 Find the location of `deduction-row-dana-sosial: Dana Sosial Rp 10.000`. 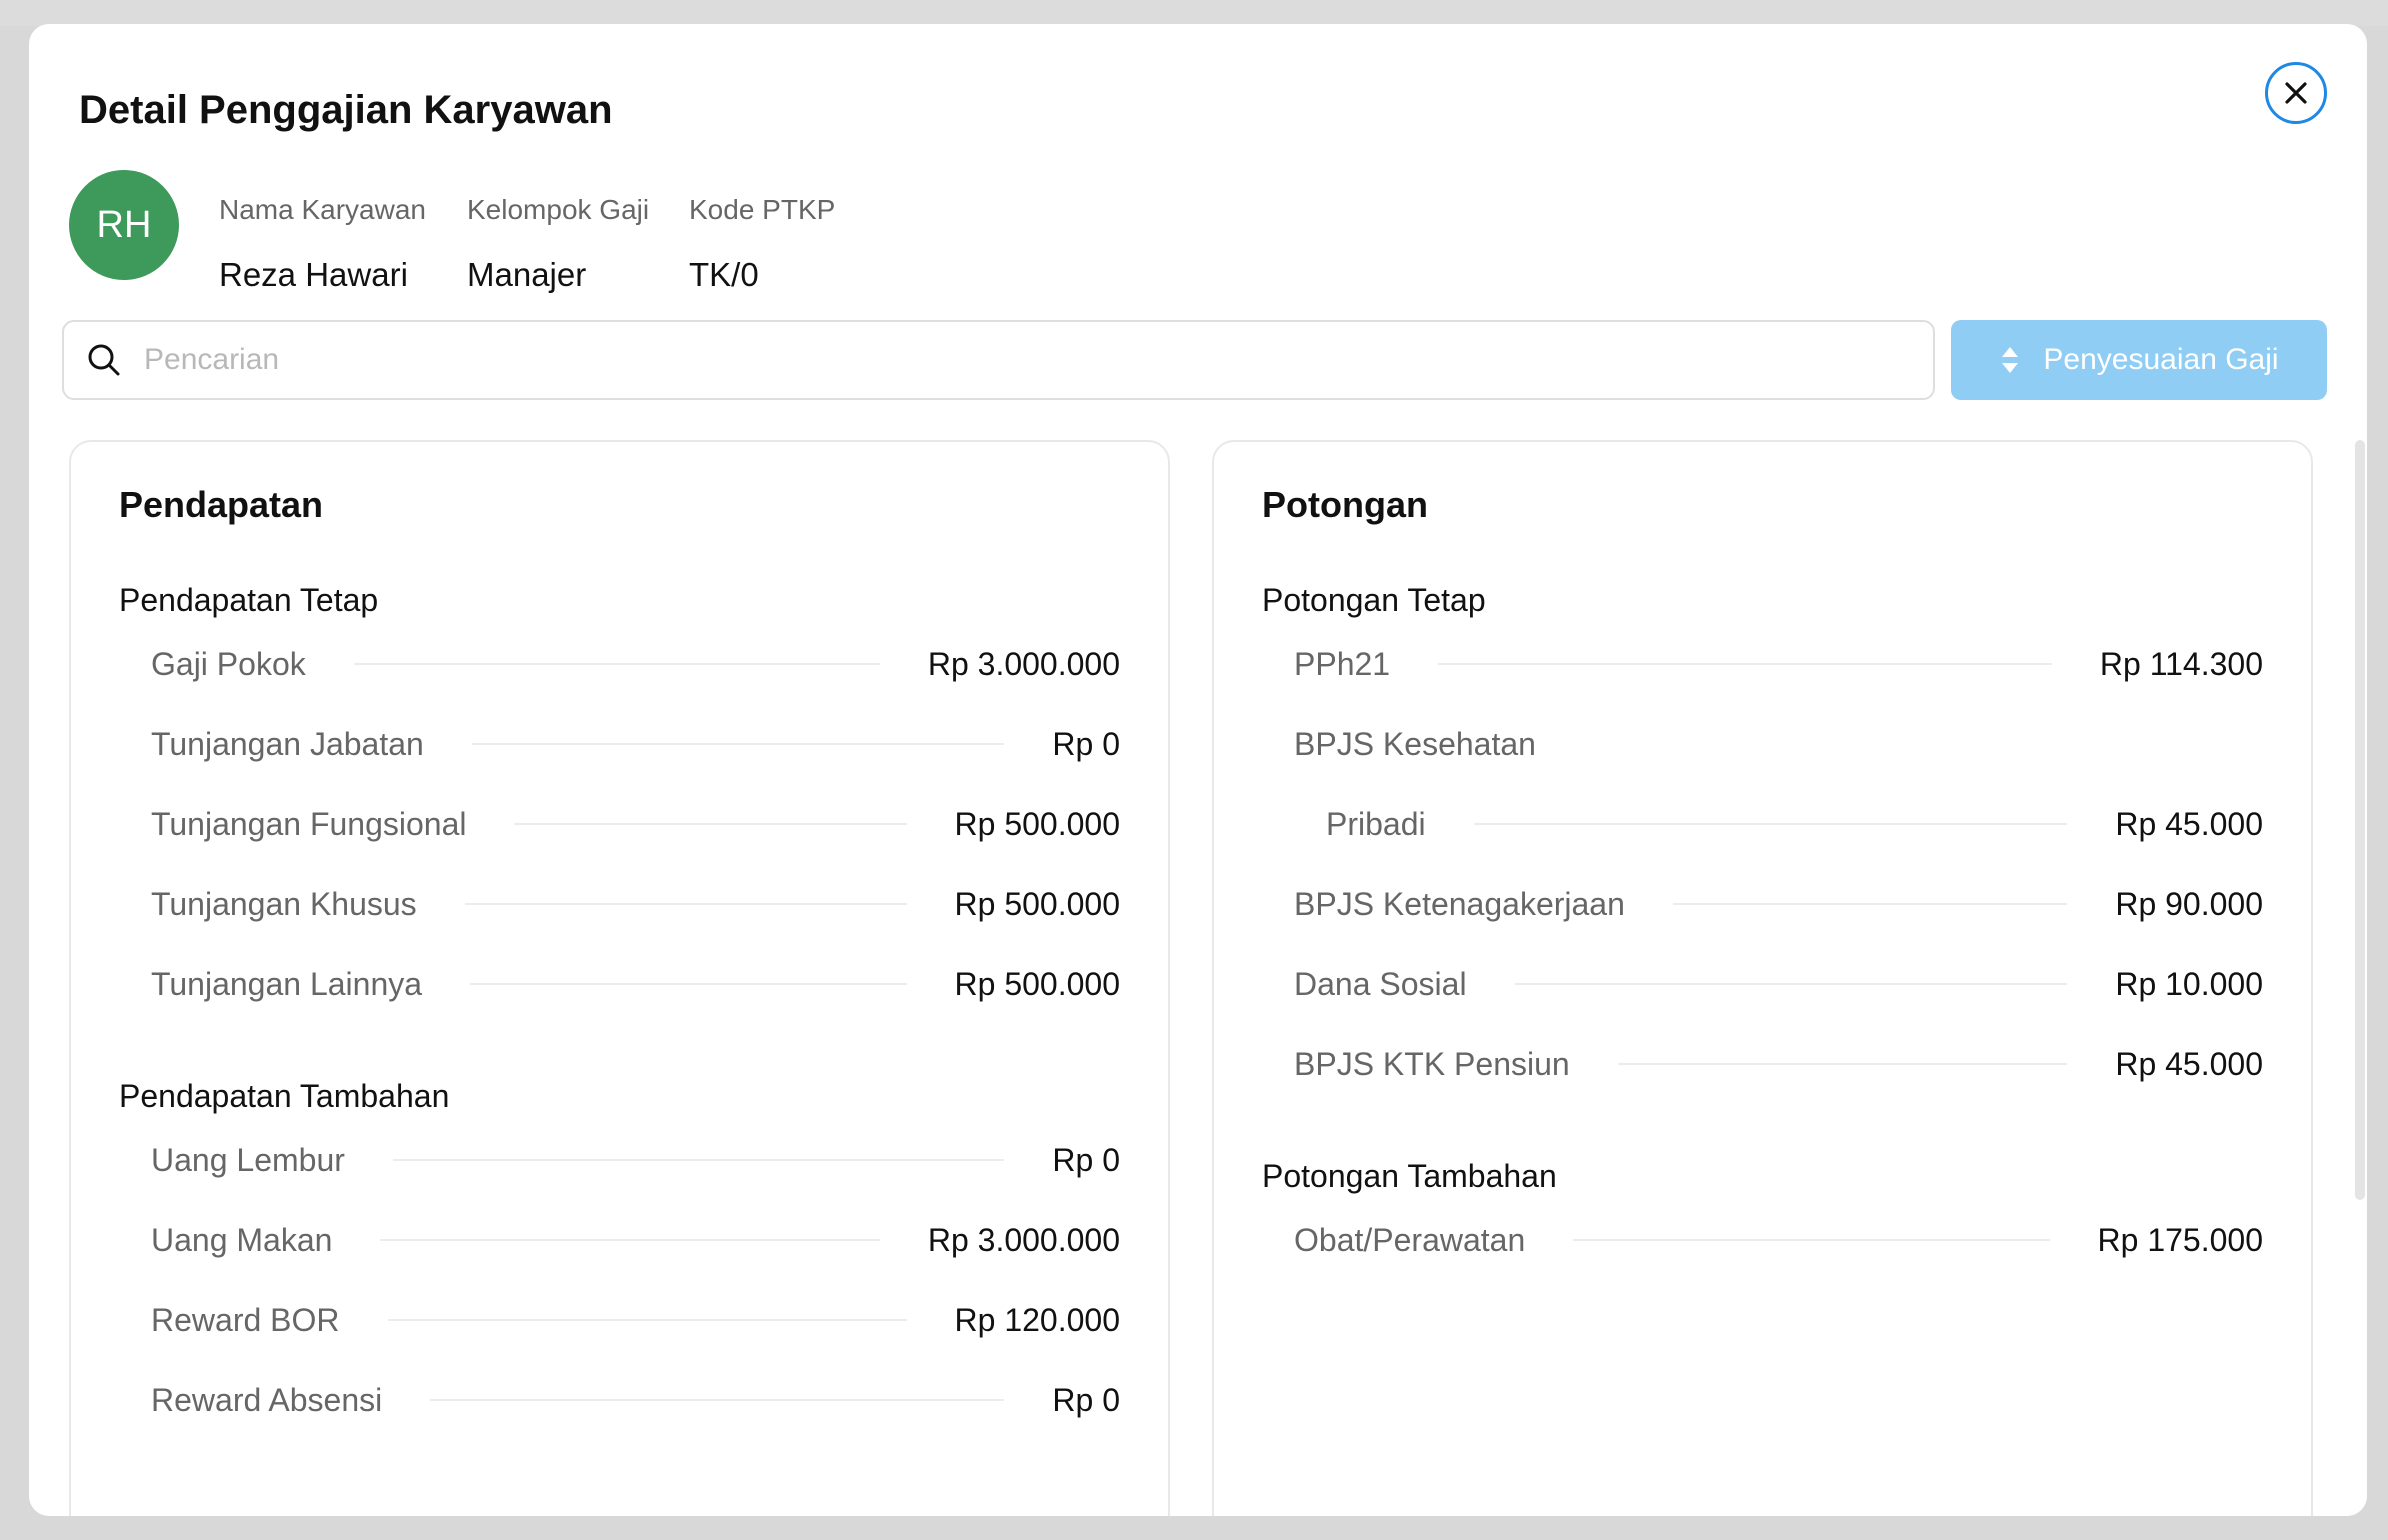

deduction-row-dana-sosial: Dana Sosial Rp 10.000 is located at coordinates (1778, 984).